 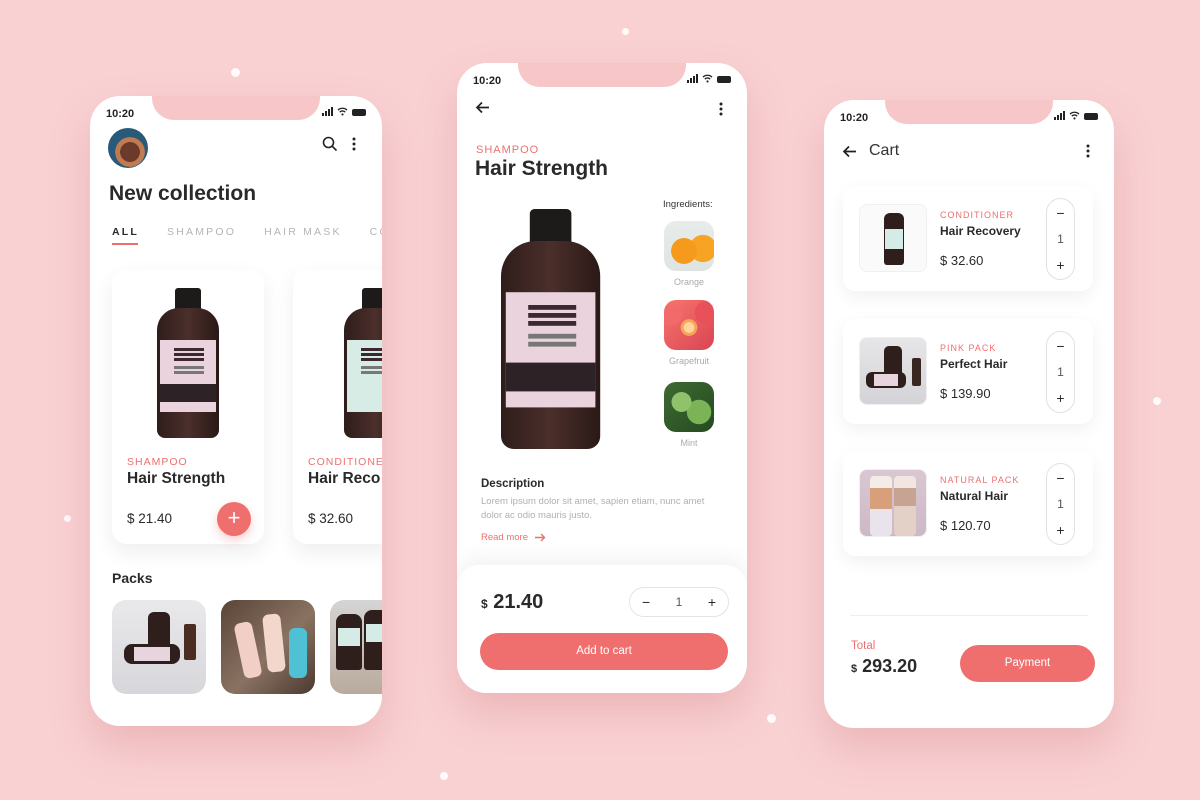 I want to click on grapefruit-image, so click(x=689, y=325).